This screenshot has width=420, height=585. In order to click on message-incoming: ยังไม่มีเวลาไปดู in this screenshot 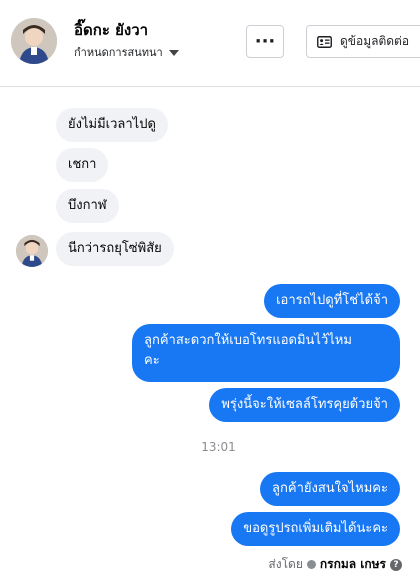, I will do `click(112, 125)`.